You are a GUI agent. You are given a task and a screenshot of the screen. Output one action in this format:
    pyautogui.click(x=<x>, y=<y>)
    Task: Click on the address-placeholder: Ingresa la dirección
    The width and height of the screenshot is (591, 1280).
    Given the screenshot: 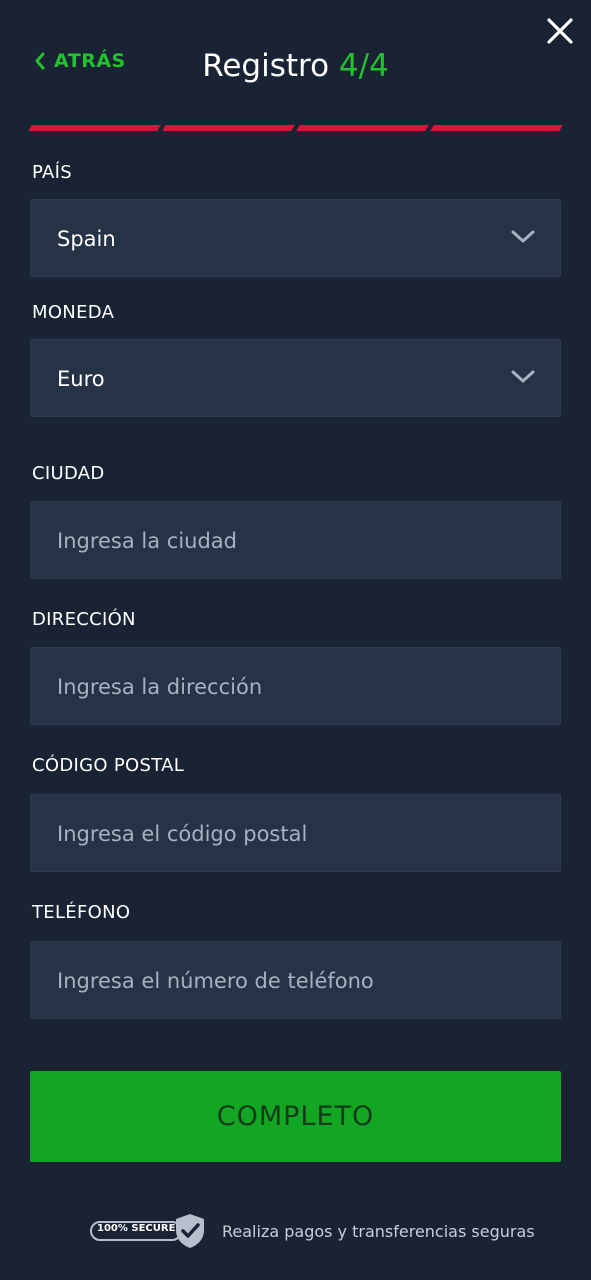 What is the action you would take?
    pyautogui.click(x=160, y=687)
    